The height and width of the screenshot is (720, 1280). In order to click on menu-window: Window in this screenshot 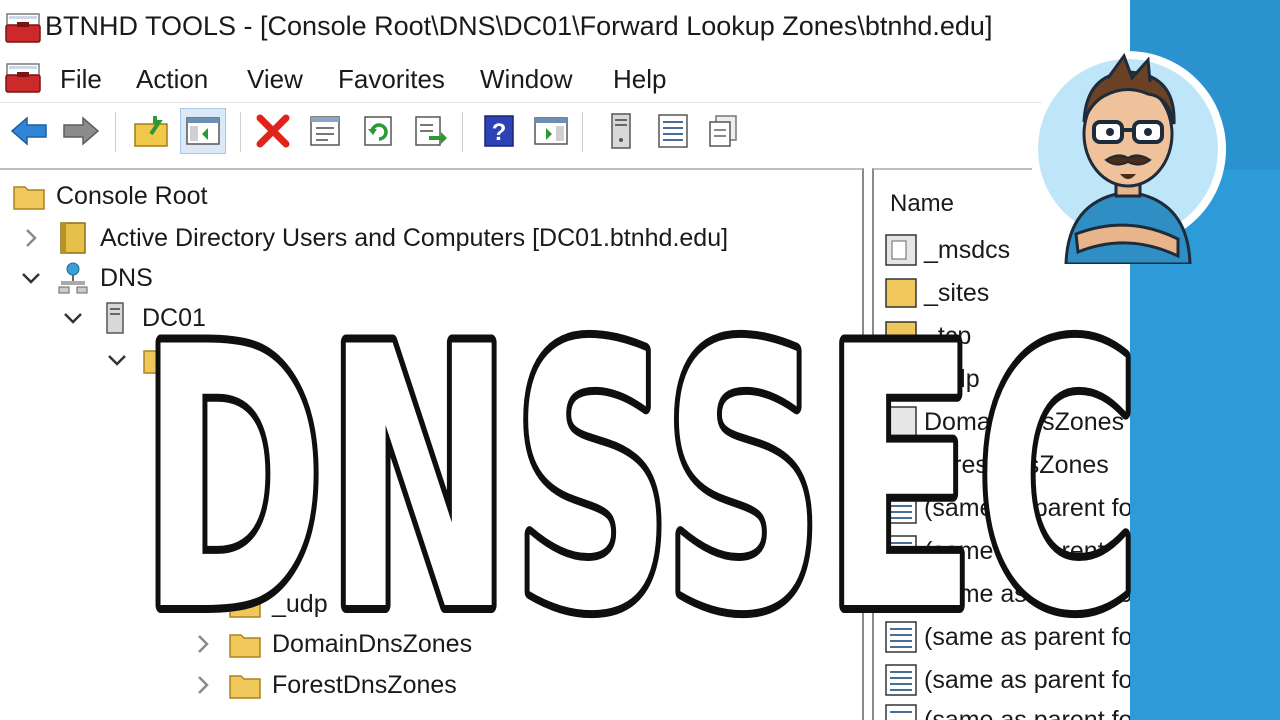, I will do `click(526, 79)`.